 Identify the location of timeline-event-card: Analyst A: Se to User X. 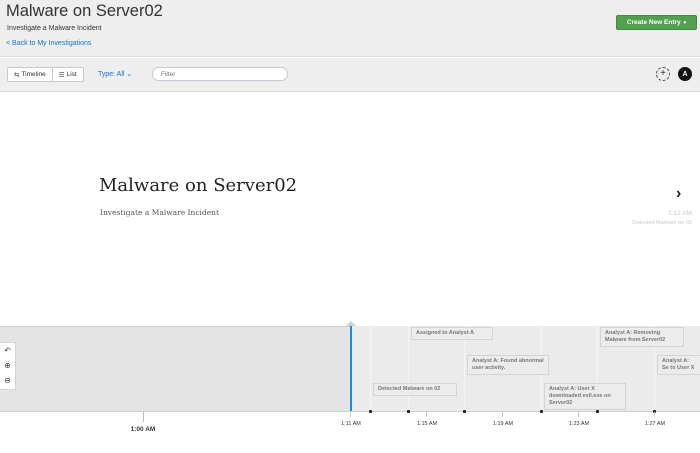
(678, 365).